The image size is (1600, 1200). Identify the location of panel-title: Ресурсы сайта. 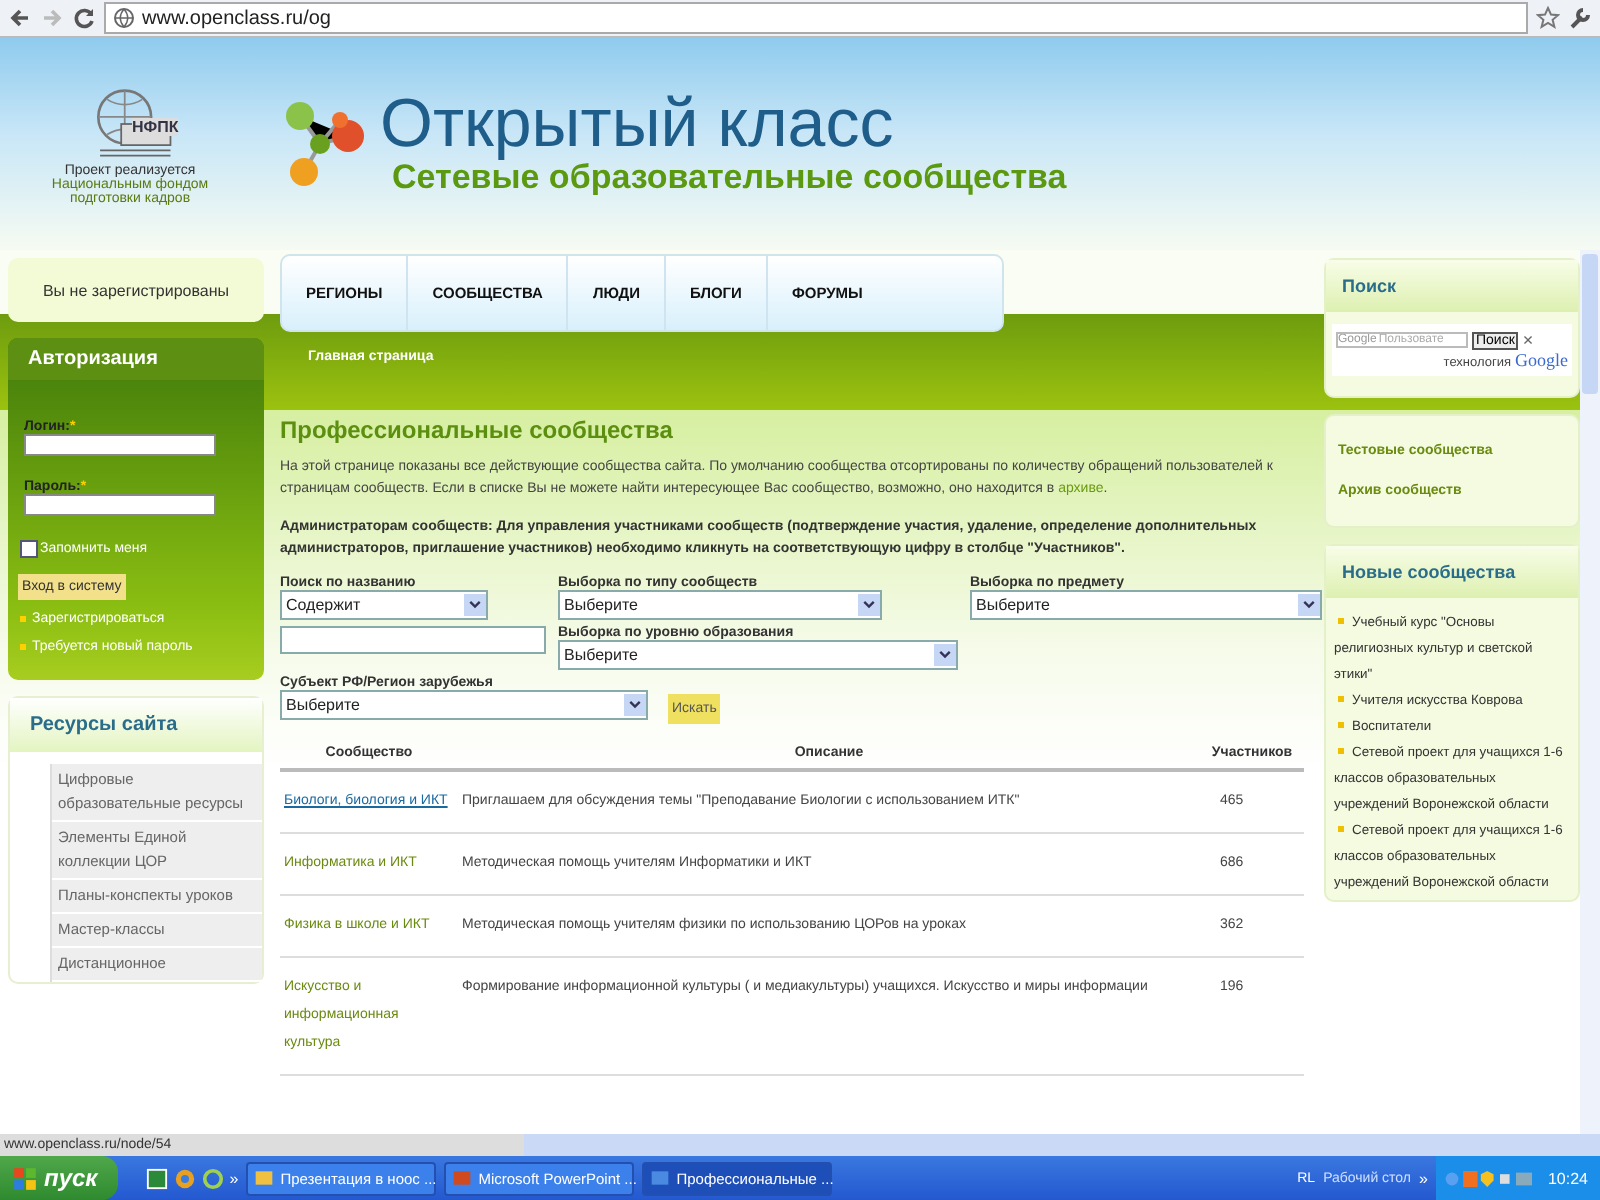
(136, 725).